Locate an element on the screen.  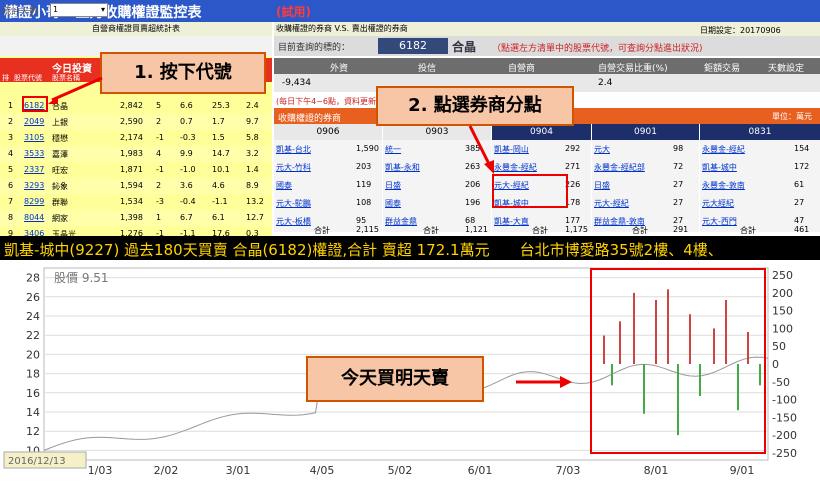
arrowhead-broker is located at coordinates (489, 167).